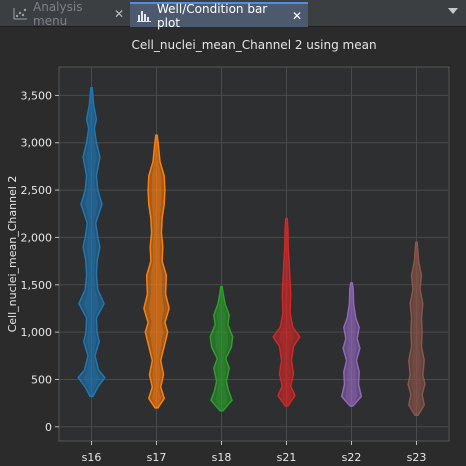 The width and height of the screenshot is (466, 466). Describe the element at coordinates (37, 332) in the screenshot. I see `y-tick-label: 1,000` at that location.